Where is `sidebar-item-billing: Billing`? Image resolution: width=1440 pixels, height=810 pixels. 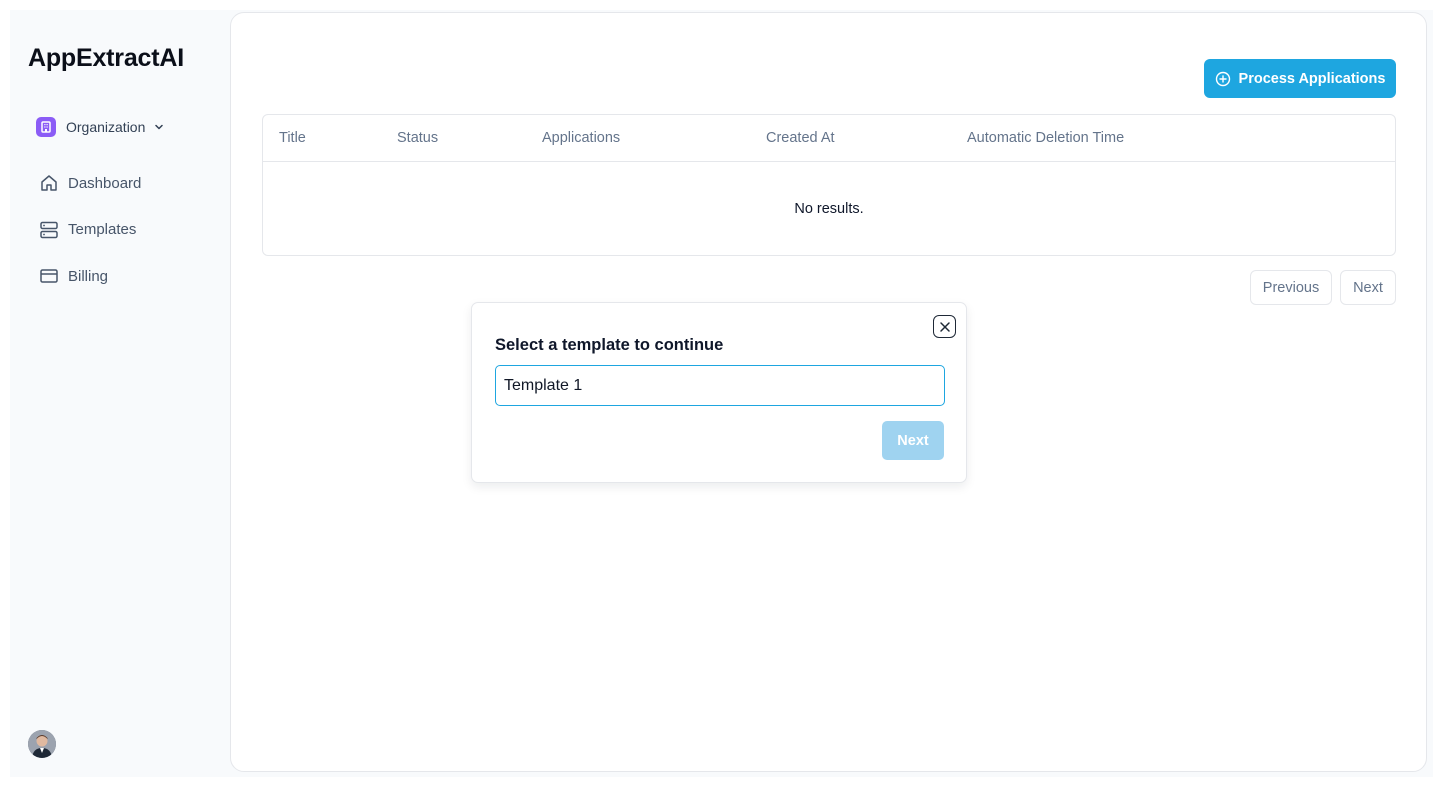 sidebar-item-billing: Billing is located at coordinates (89, 276).